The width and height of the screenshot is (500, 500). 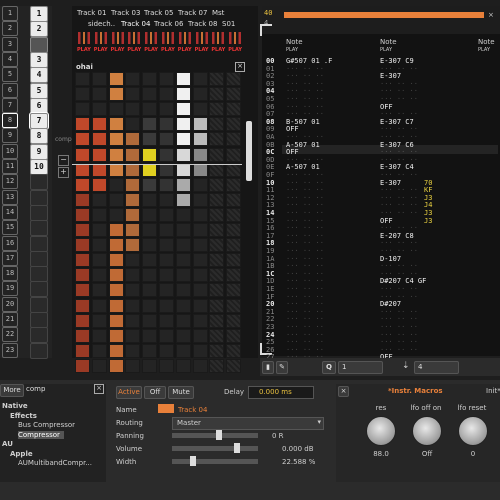 What do you see at coordinates (39, 75) in the screenshot?
I see `pattern-number-button: 4` at bounding box center [39, 75].